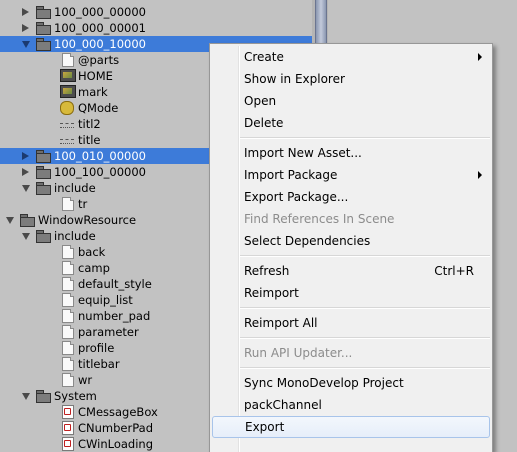 Image resolution: width=517 pixels, height=452 pixels. I want to click on menu-item-label: Import Package, so click(291, 175).